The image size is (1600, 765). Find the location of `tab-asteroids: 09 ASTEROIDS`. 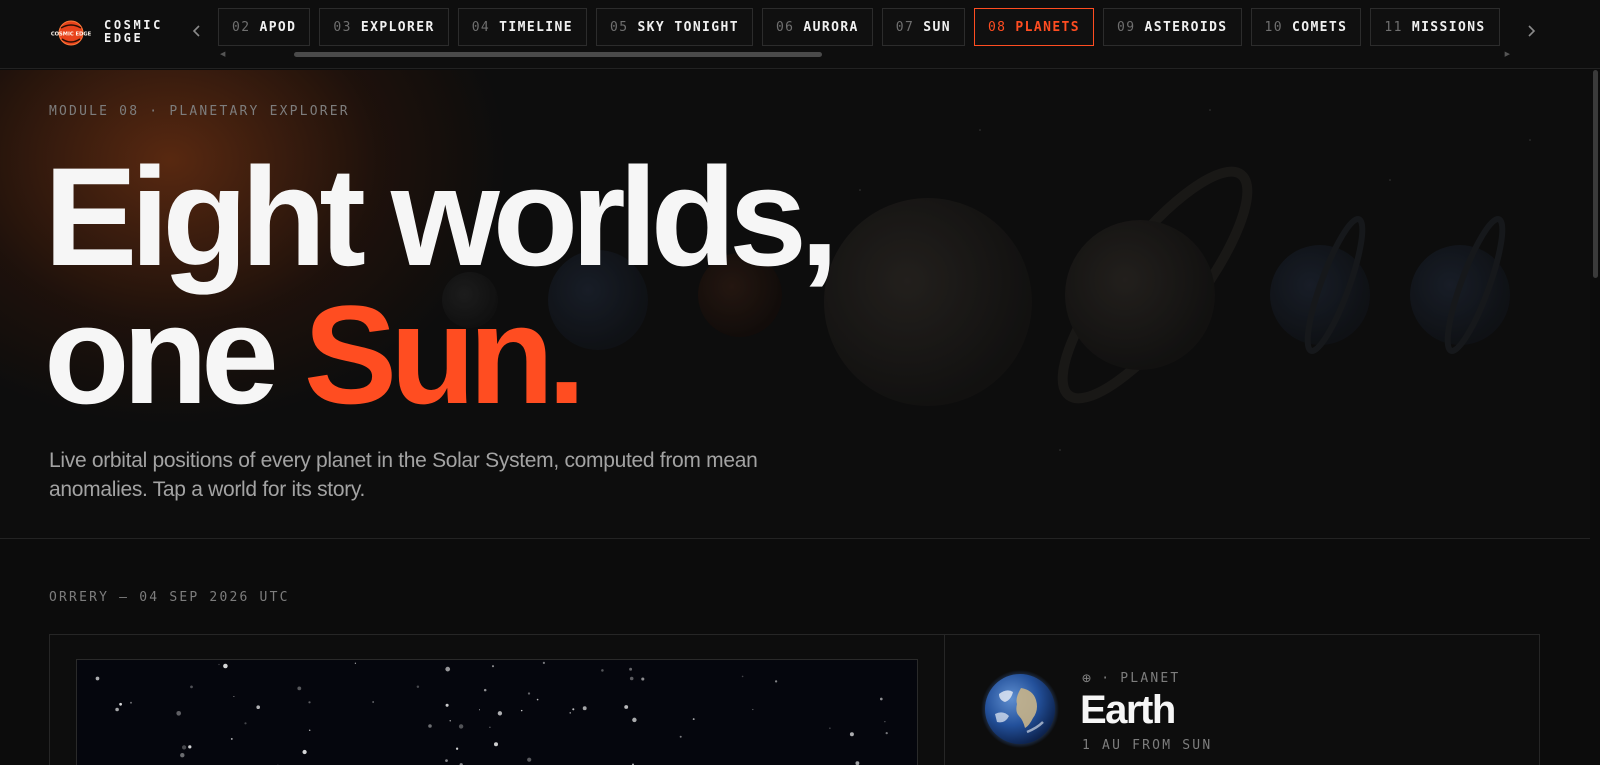

tab-asteroids: 09 ASTEROIDS is located at coordinates (1172, 27).